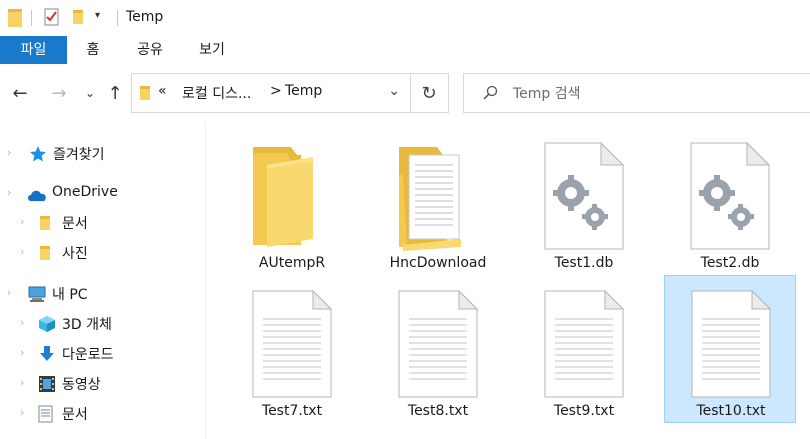 This screenshot has height=439, width=810. What do you see at coordinates (731, 411) in the screenshot?
I see `file-name: Test10.txt` at bounding box center [731, 411].